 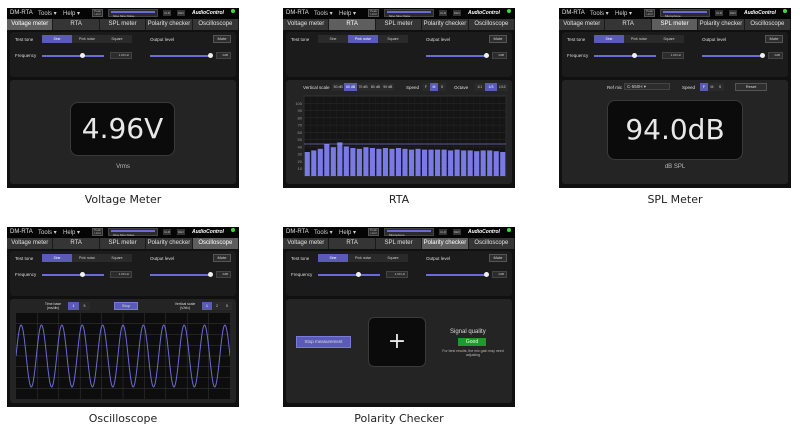 What do you see at coordinates (323, 342) in the screenshot?
I see `stop-measurement-button: Stop measurement` at bounding box center [323, 342].